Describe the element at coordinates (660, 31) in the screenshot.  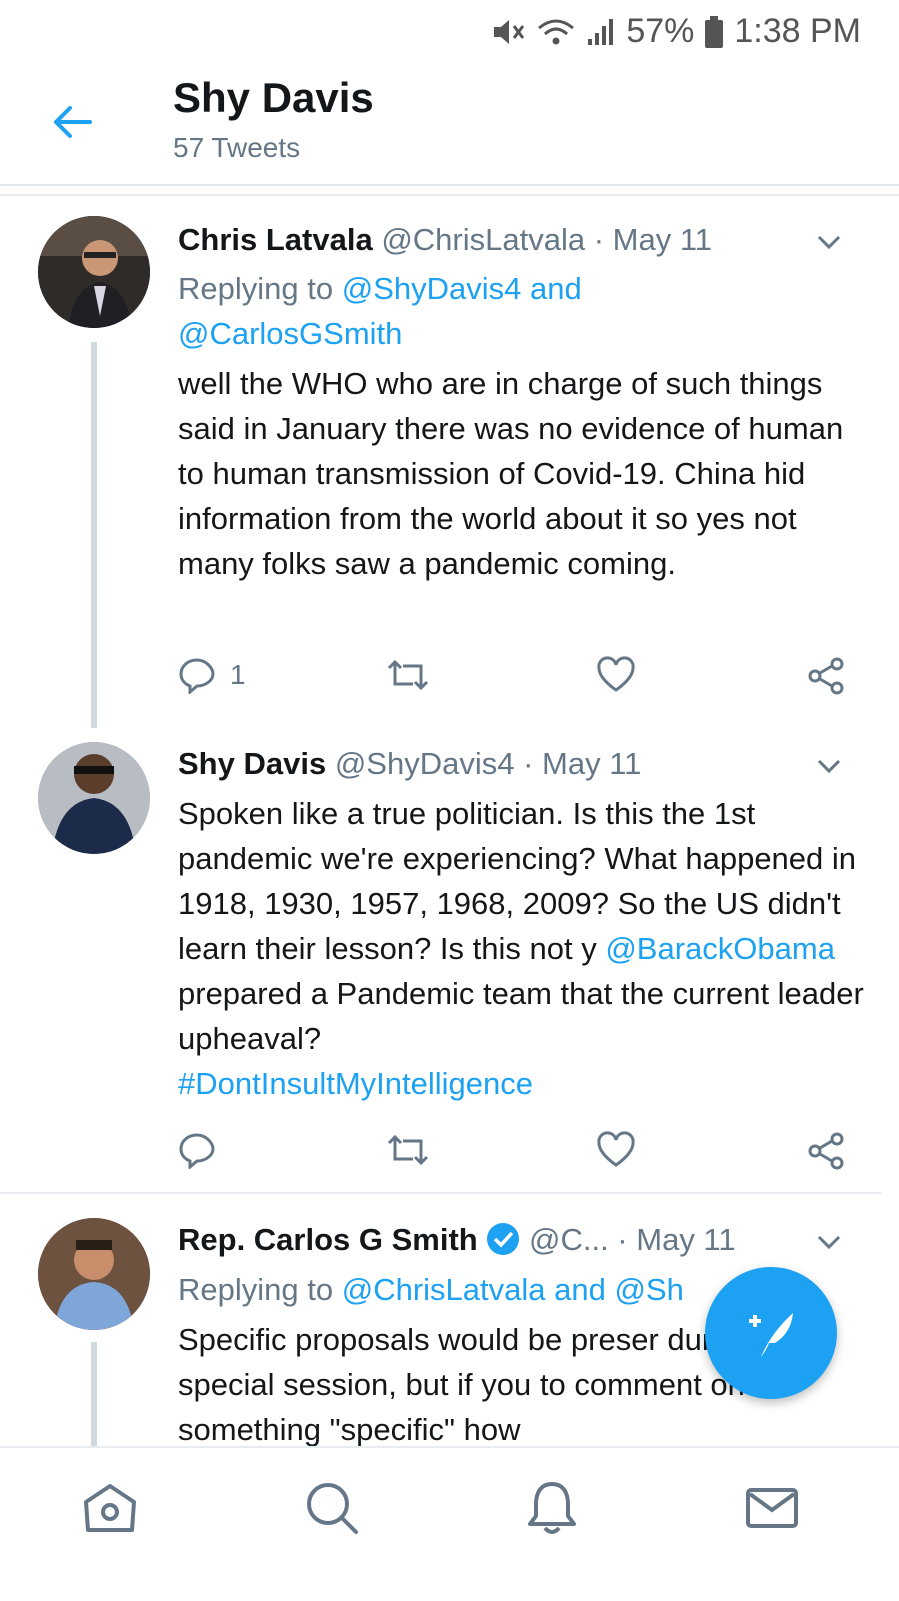
I see `battery-percent: 57%` at that location.